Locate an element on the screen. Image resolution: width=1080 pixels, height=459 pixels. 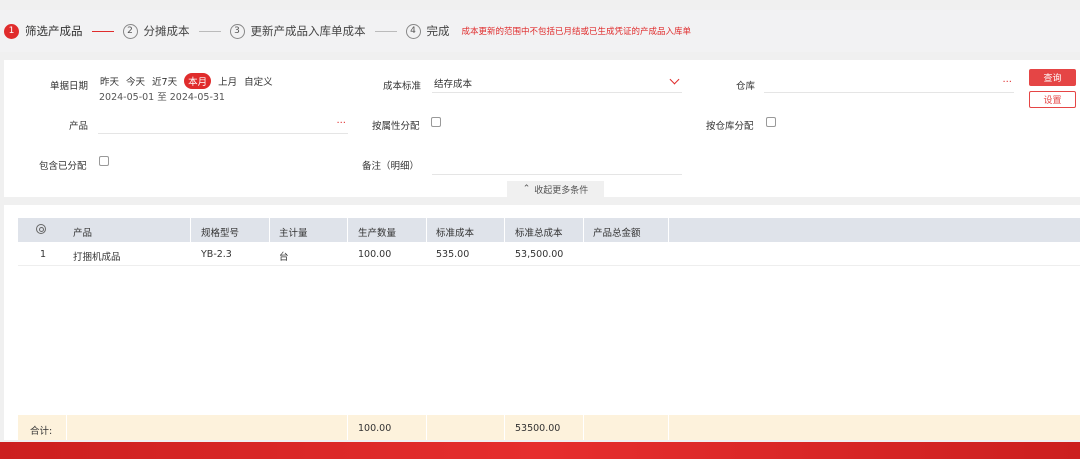
quick-date-custom: 自定义 is located at coordinates (258, 81).